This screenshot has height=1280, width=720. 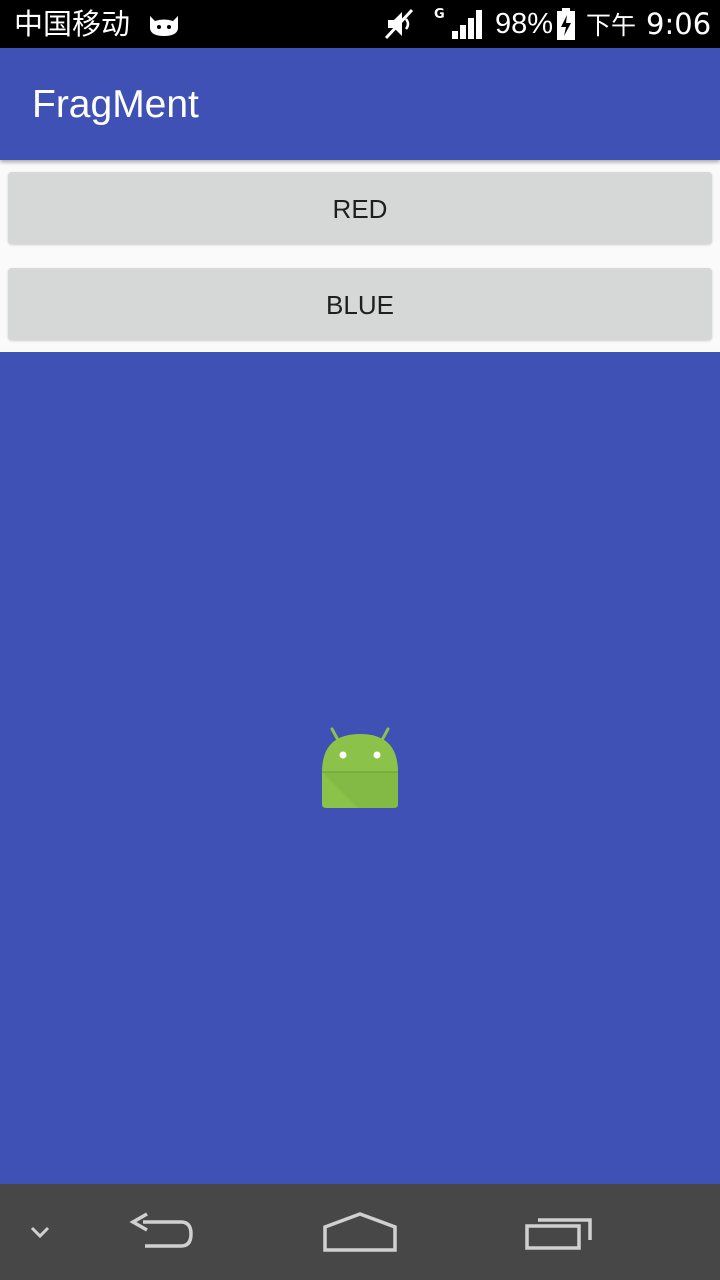 What do you see at coordinates (611, 25) in the screenshot?
I see `clock-ampm: 下午` at bounding box center [611, 25].